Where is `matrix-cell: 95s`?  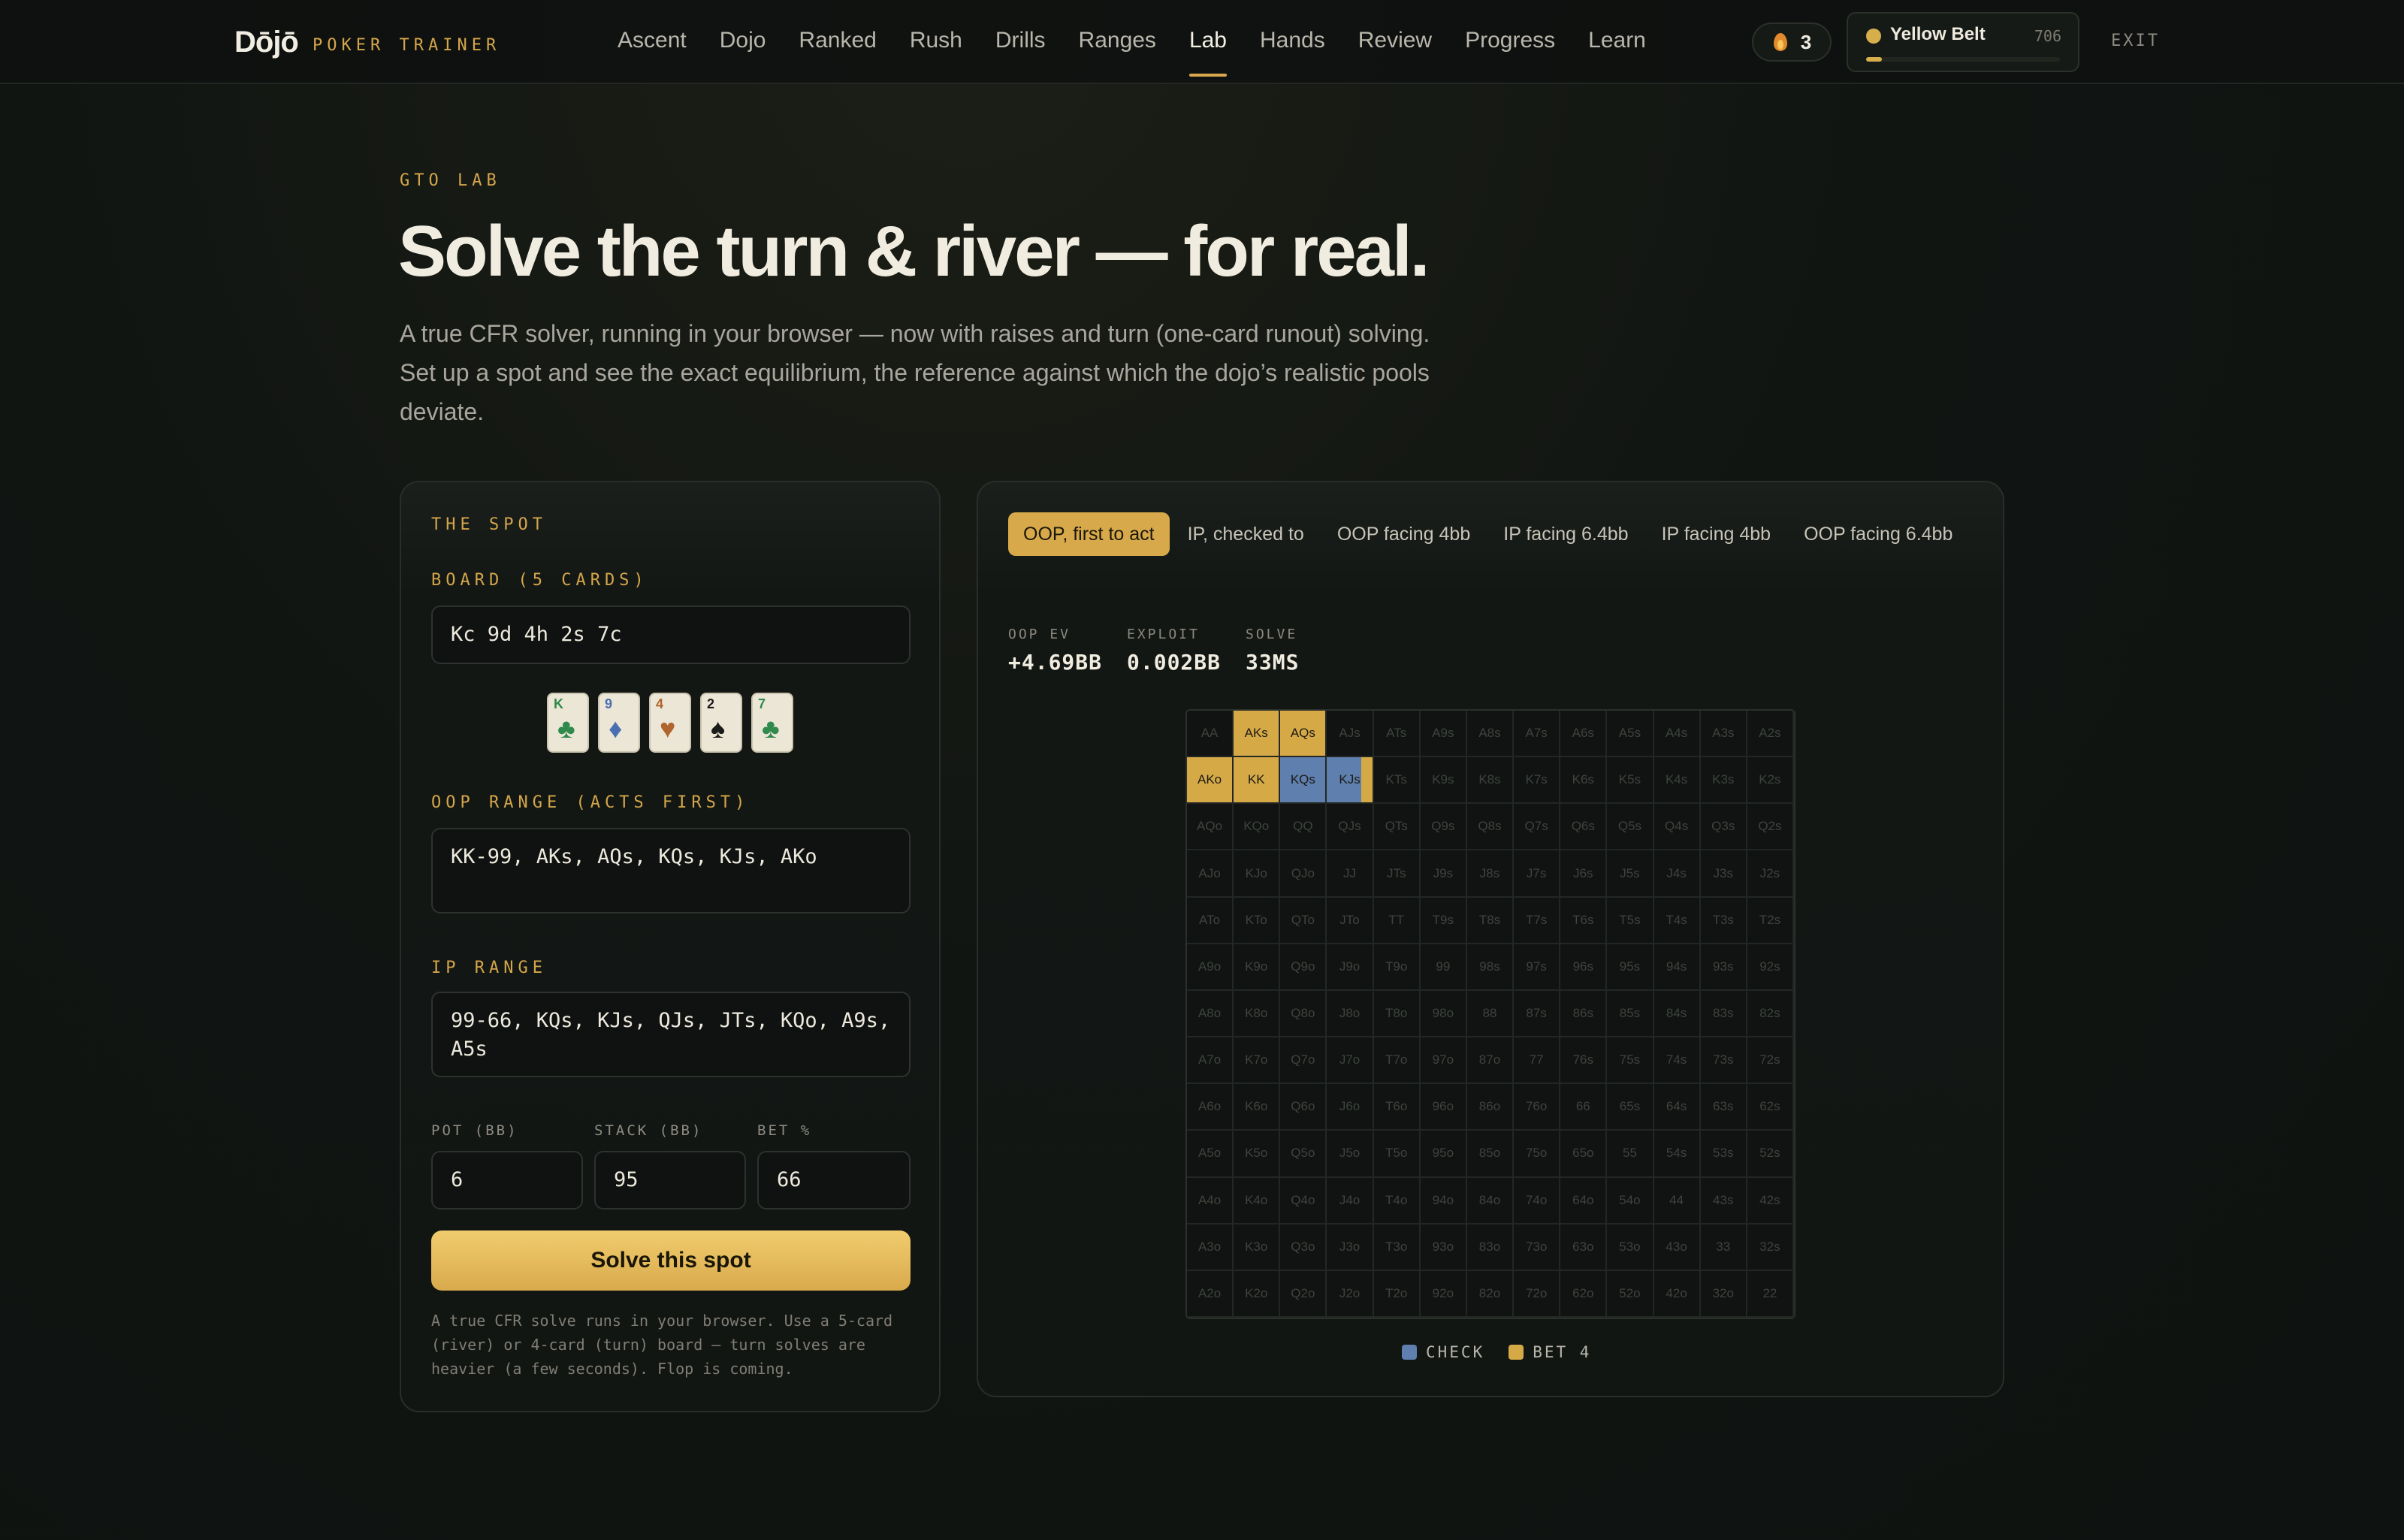 matrix-cell: 95s is located at coordinates (1630, 968).